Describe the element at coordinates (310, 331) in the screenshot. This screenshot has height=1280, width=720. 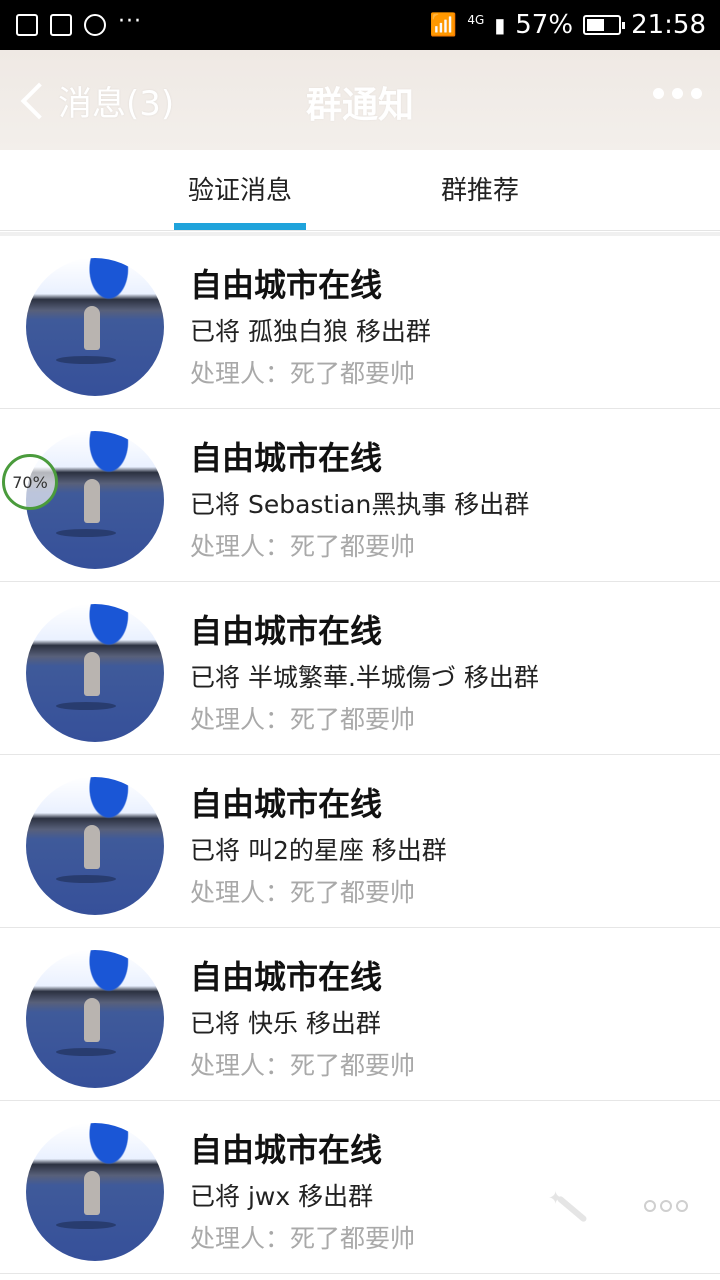
I see `notification-text: 已将 孤独白狼 移出群` at that location.